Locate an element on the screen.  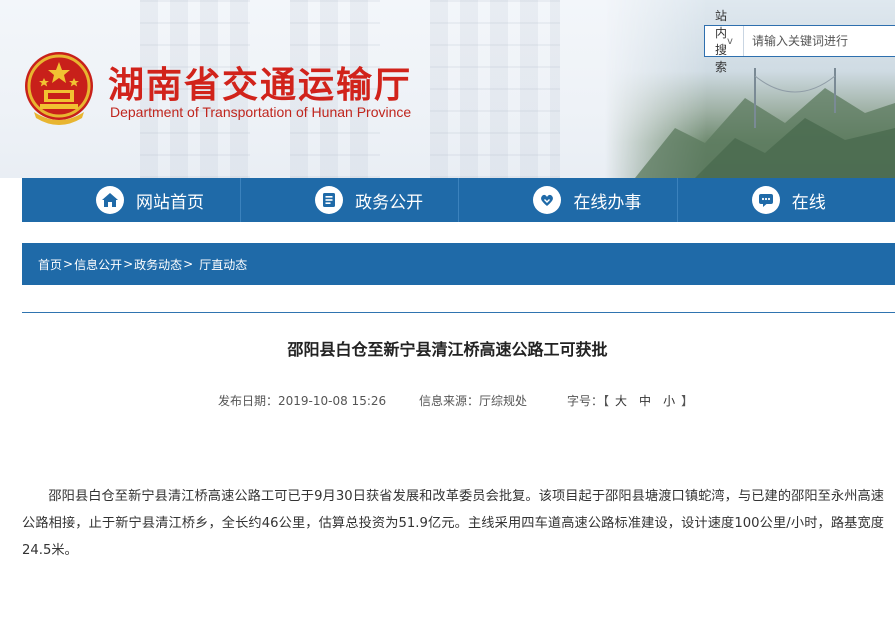
nav-item-online-interaction: 在线 is located at coordinates (785, 200).